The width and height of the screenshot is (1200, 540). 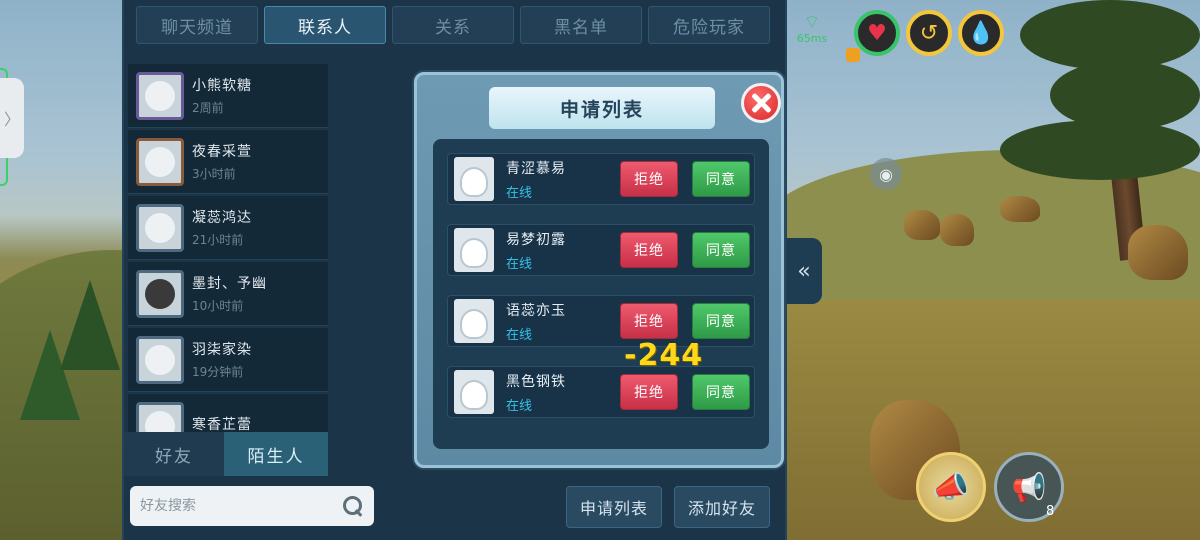 What do you see at coordinates (222, 152) in the screenshot?
I see `contact-name: 夜春采萱` at bounding box center [222, 152].